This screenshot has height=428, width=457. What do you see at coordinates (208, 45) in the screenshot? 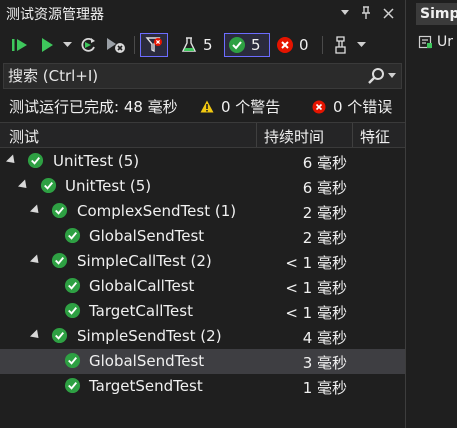
I see `total-tests-count: 5` at bounding box center [208, 45].